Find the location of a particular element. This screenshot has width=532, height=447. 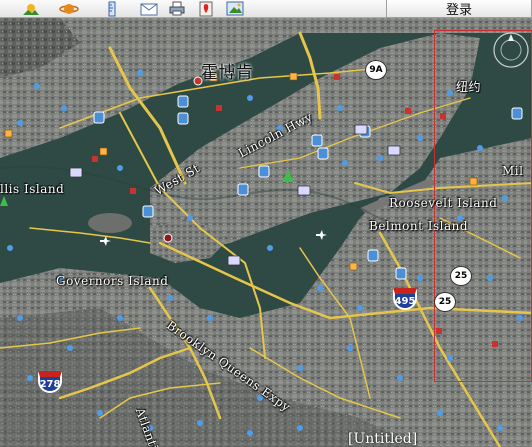

route-25-shield-2: 25 is located at coordinates (445, 302).